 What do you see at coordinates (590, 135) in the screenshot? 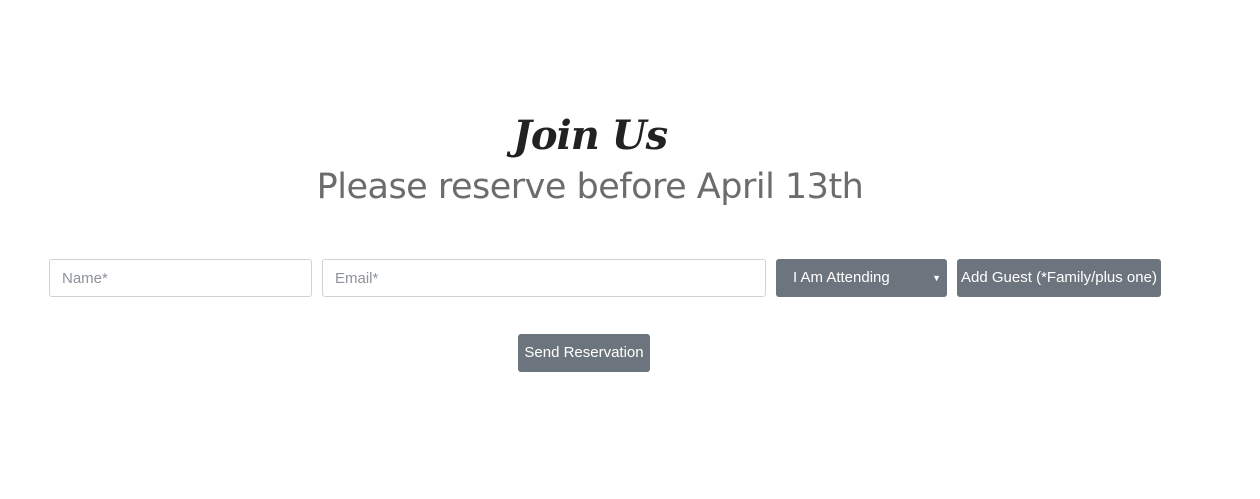
I see `section-title: Join Us` at bounding box center [590, 135].